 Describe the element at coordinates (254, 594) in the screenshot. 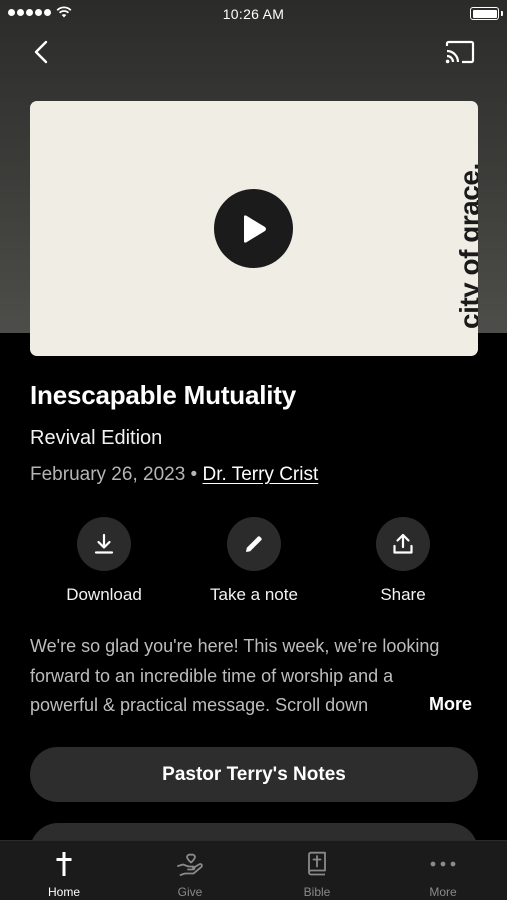

I see `take-note-label: Take a note` at that location.